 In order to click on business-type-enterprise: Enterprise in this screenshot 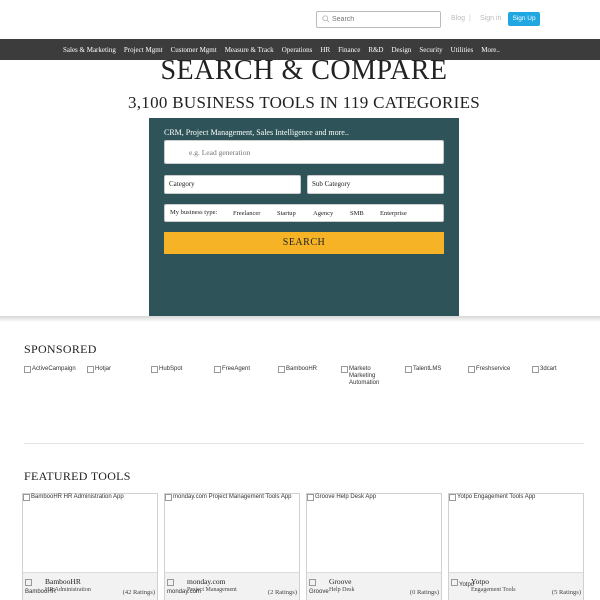, I will do `click(393, 213)`.